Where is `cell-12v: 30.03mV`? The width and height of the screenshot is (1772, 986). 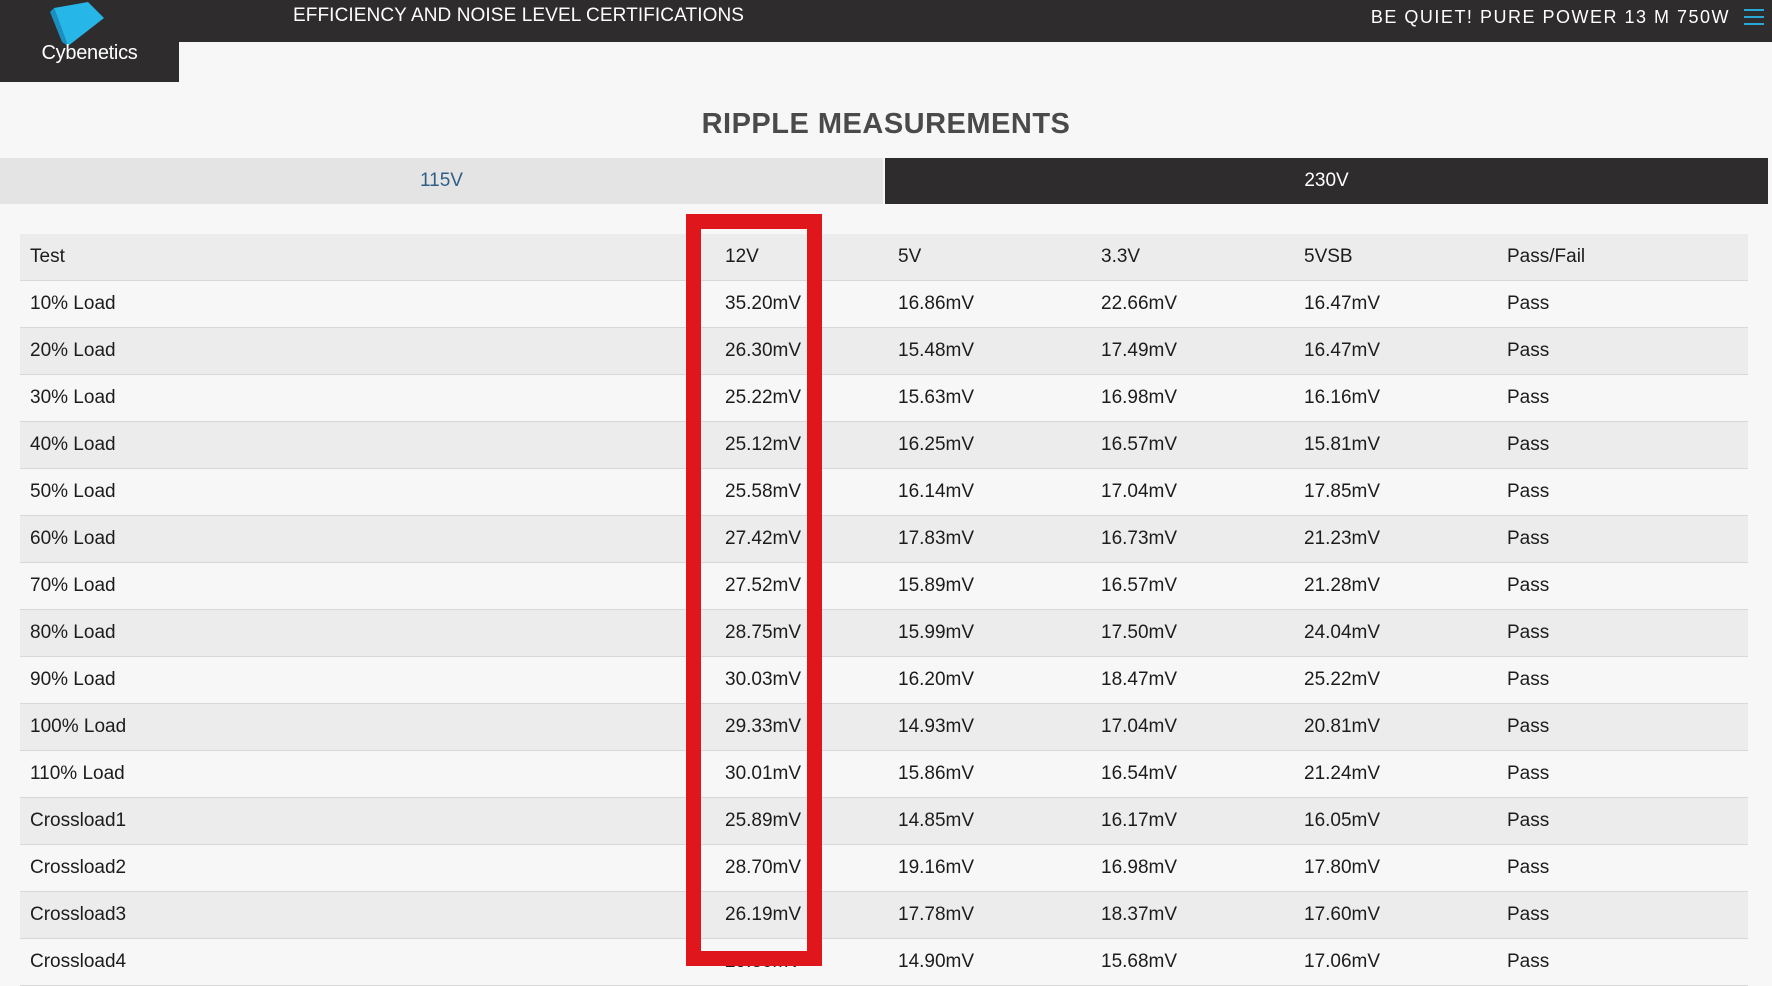
cell-12v: 30.03mV is located at coordinates (786, 680).